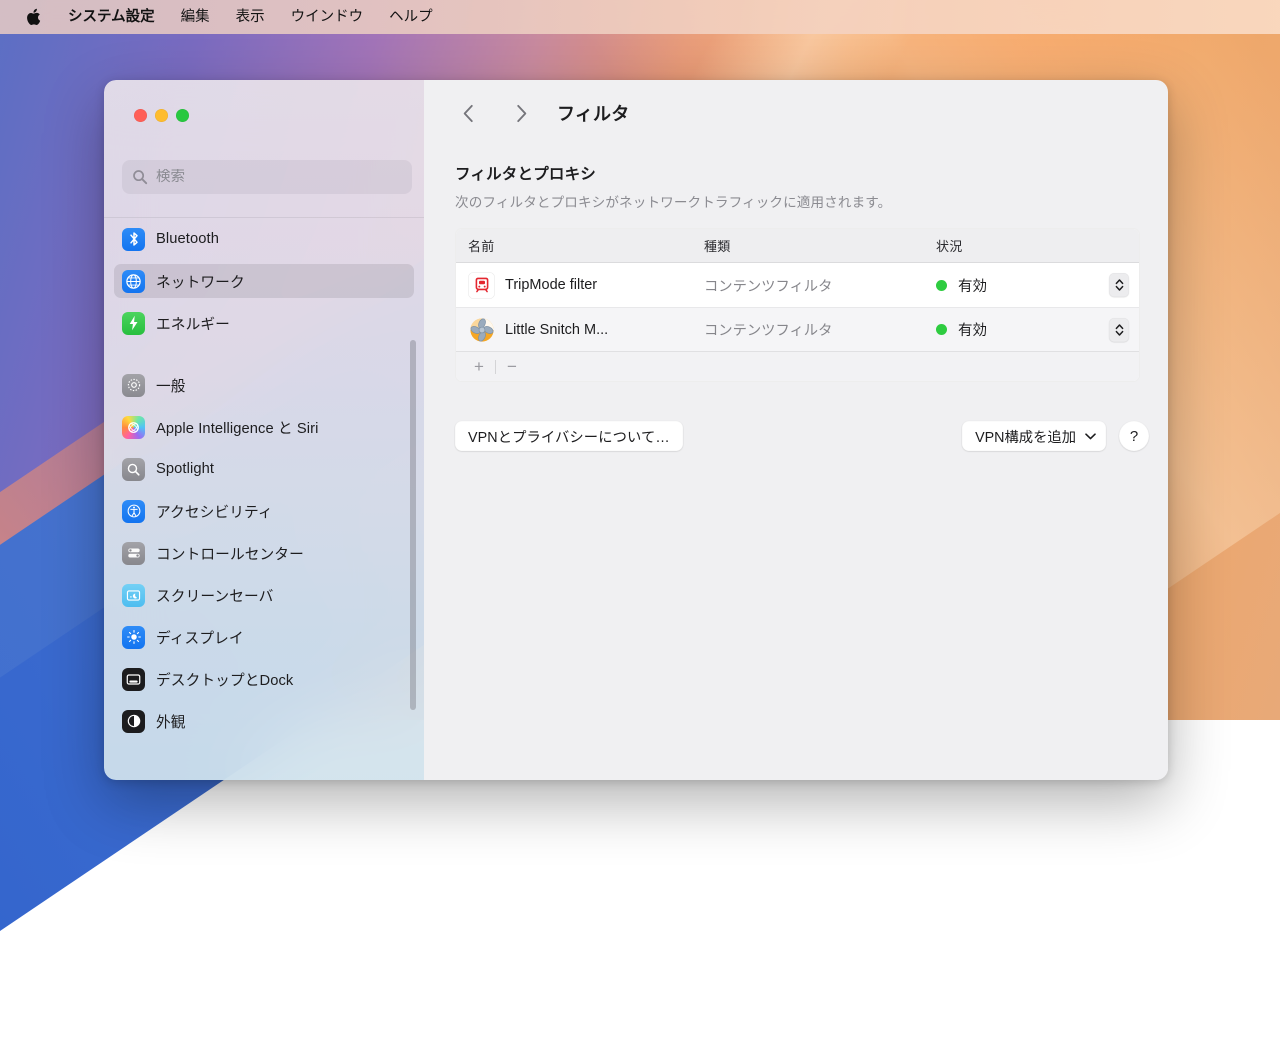 This screenshot has height=1054, width=1280. Describe the element at coordinates (1037, 245) in the screenshot. I see `column-header-status: 状況` at that location.